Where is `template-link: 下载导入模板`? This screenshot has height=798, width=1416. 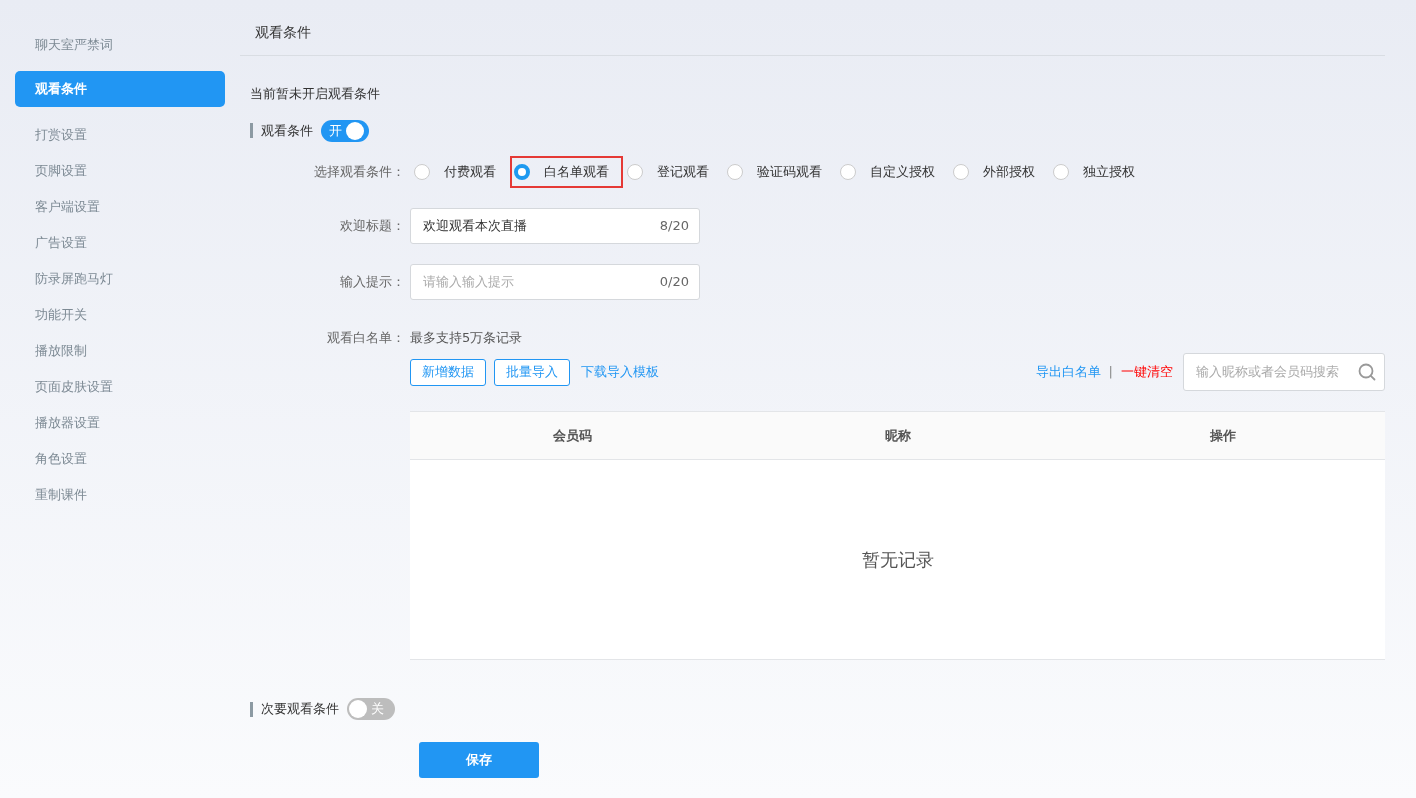
template-link: 下载导入模板 is located at coordinates (620, 372).